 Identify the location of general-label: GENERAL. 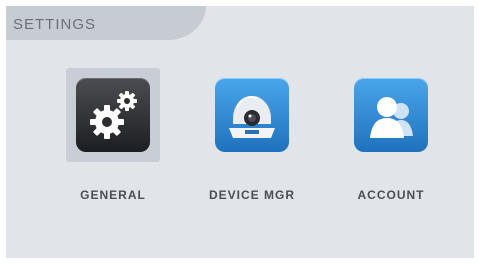
(113, 195).